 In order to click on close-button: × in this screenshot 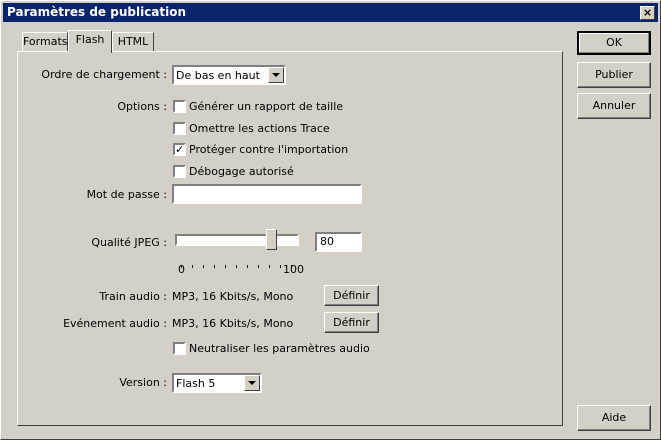, I will do `click(647, 13)`.